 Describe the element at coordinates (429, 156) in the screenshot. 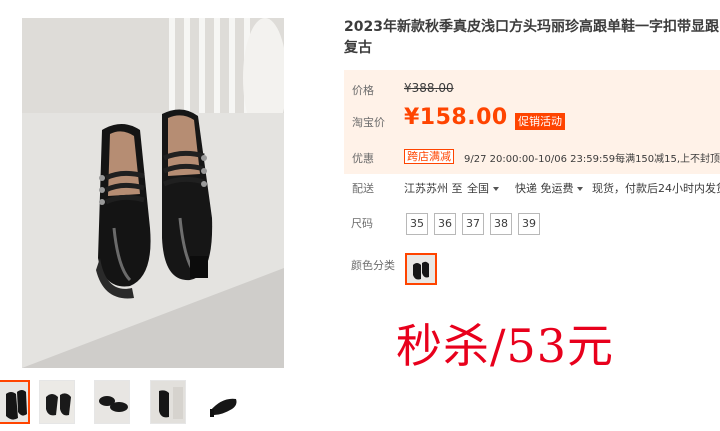

I see `discount-tag: 跨店满减` at that location.